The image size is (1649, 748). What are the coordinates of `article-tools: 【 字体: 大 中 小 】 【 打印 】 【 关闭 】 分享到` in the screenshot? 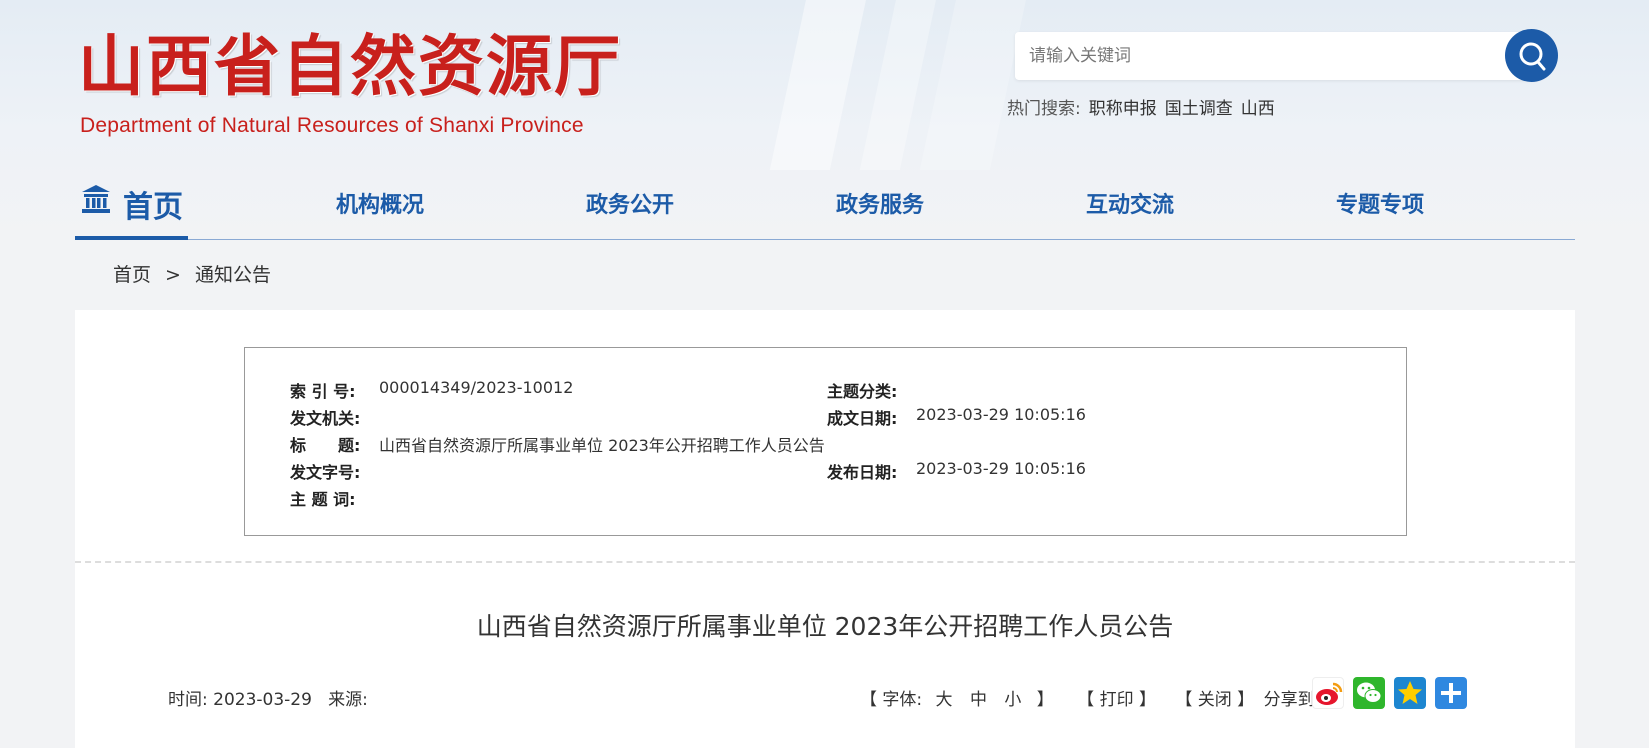 It's located at (1087, 697).